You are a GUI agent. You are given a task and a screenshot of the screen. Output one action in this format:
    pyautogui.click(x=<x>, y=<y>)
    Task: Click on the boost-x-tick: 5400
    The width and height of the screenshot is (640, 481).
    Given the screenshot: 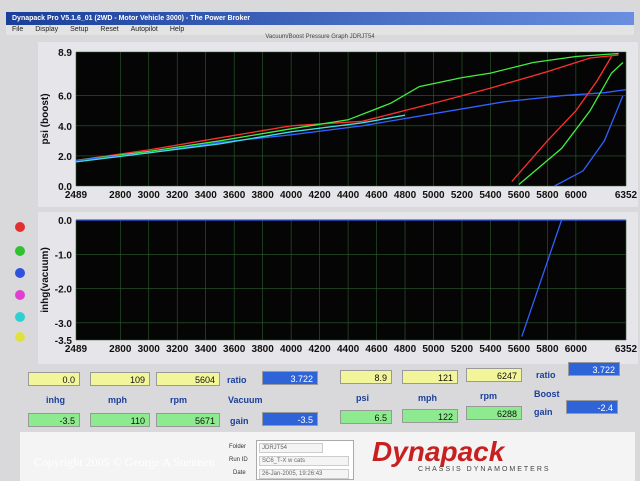 What is the action you would take?
    pyautogui.click(x=490, y=195)
    